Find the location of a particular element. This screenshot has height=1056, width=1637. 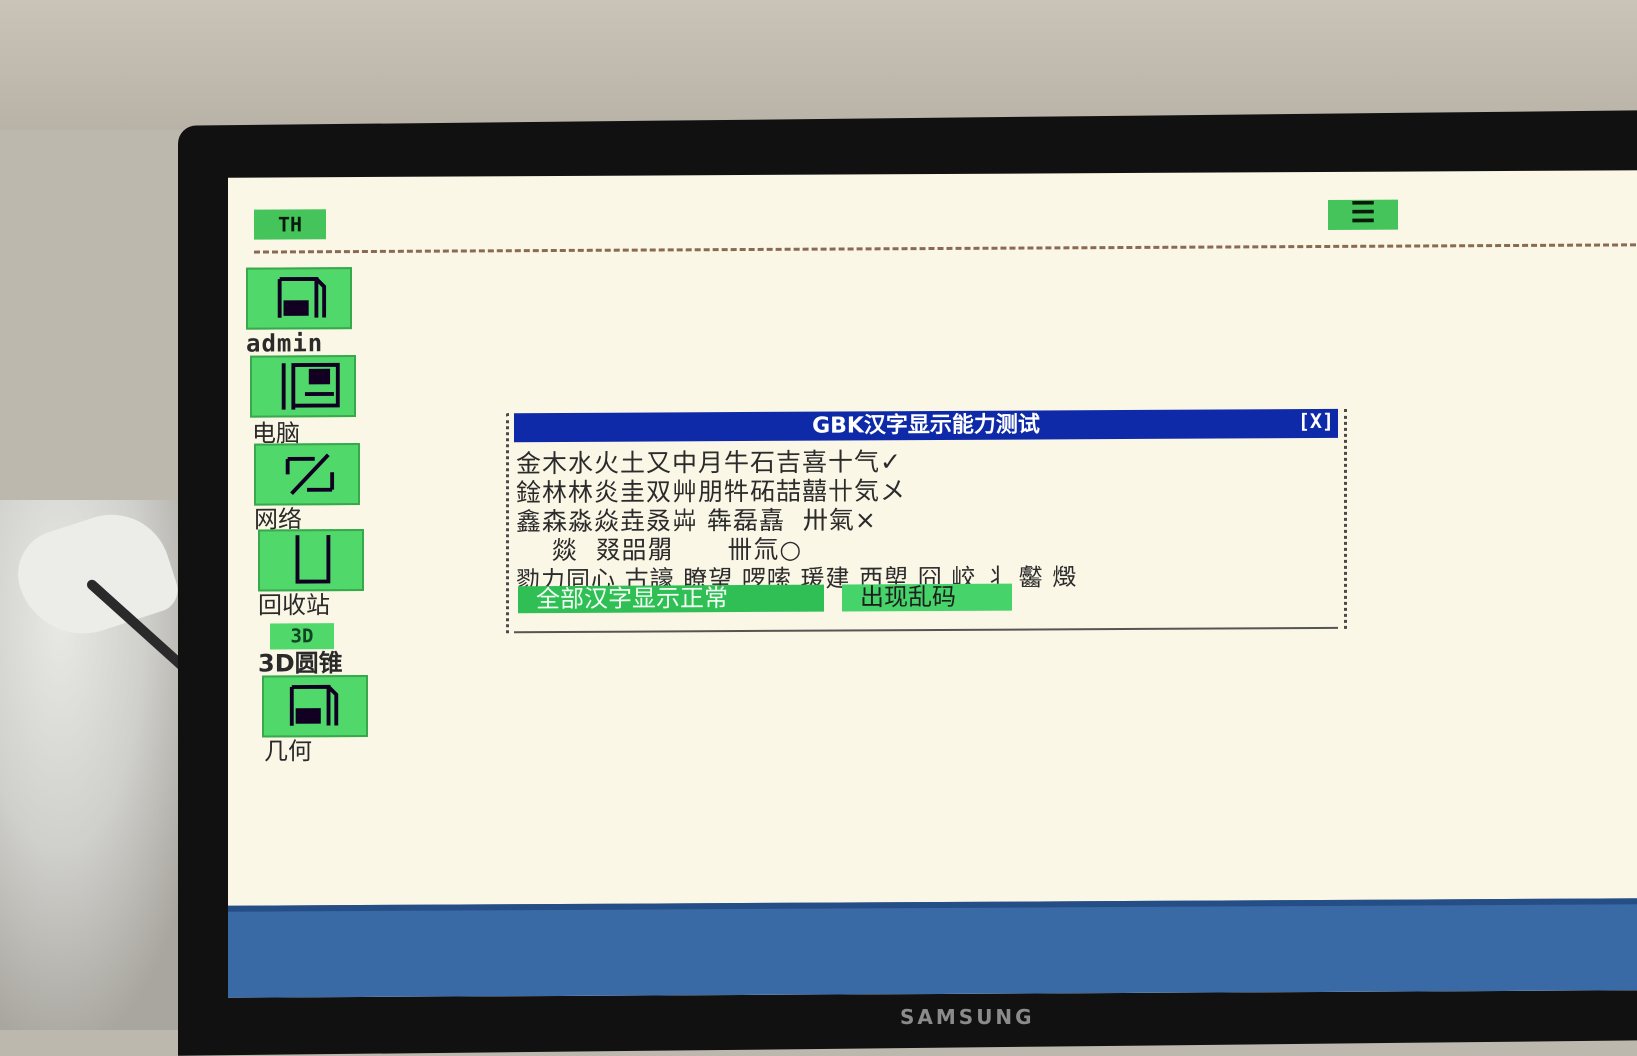

recycle-bin-icon is located at coordinates (311, 560).